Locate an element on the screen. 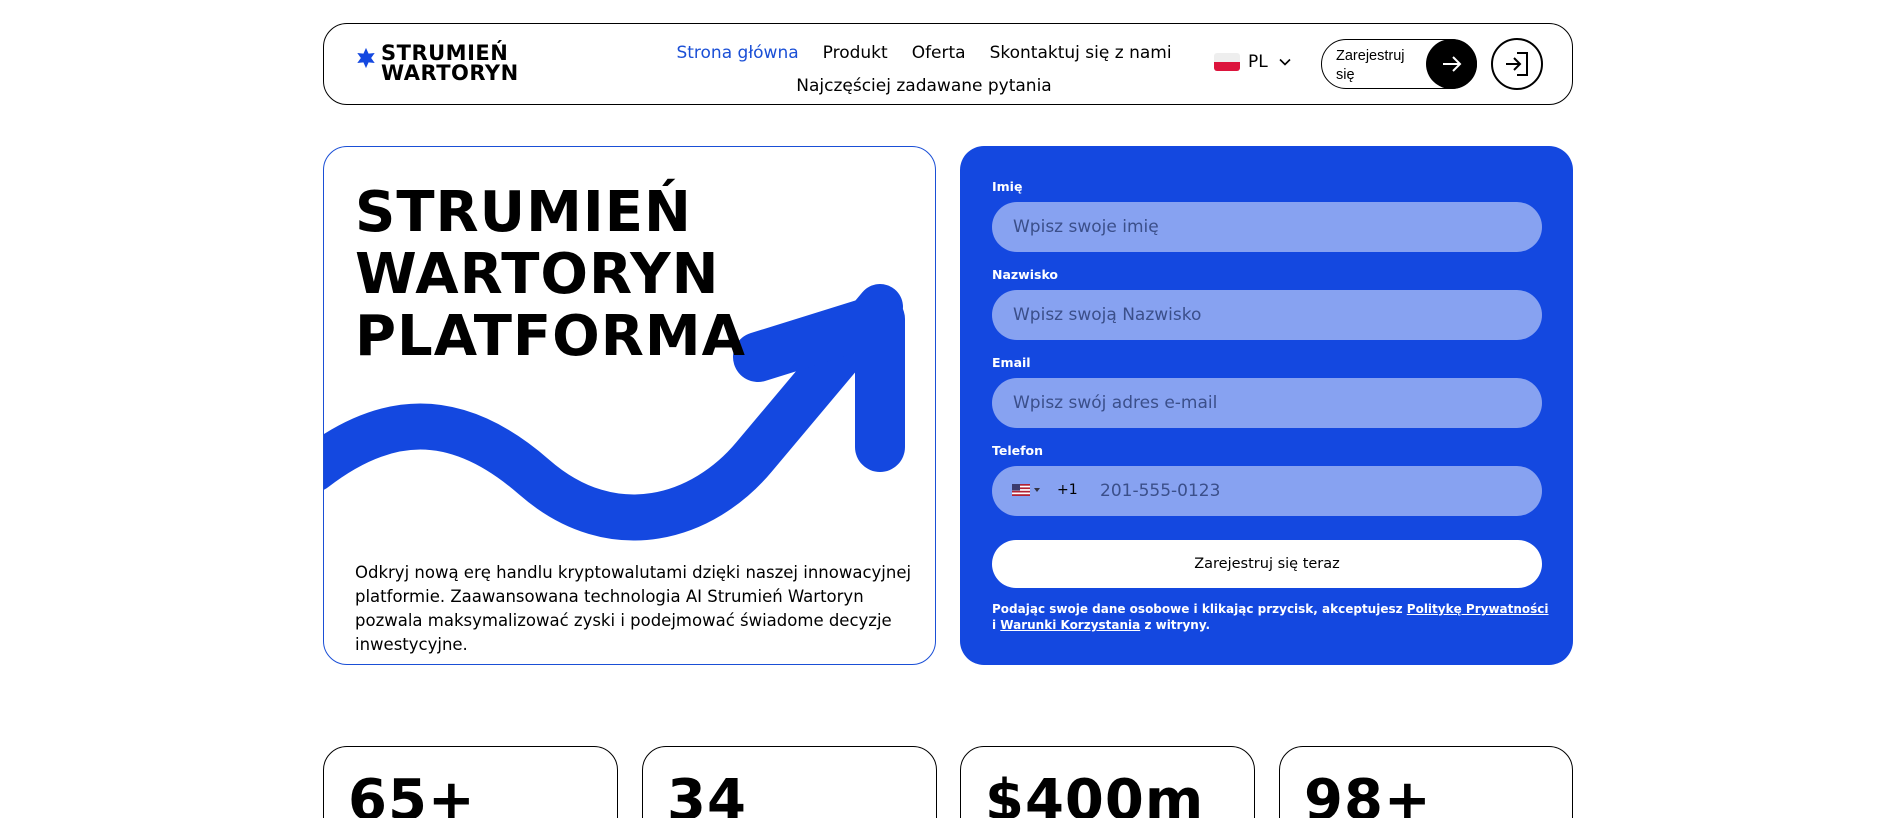  login-button is located at coordinates (1517, 64).